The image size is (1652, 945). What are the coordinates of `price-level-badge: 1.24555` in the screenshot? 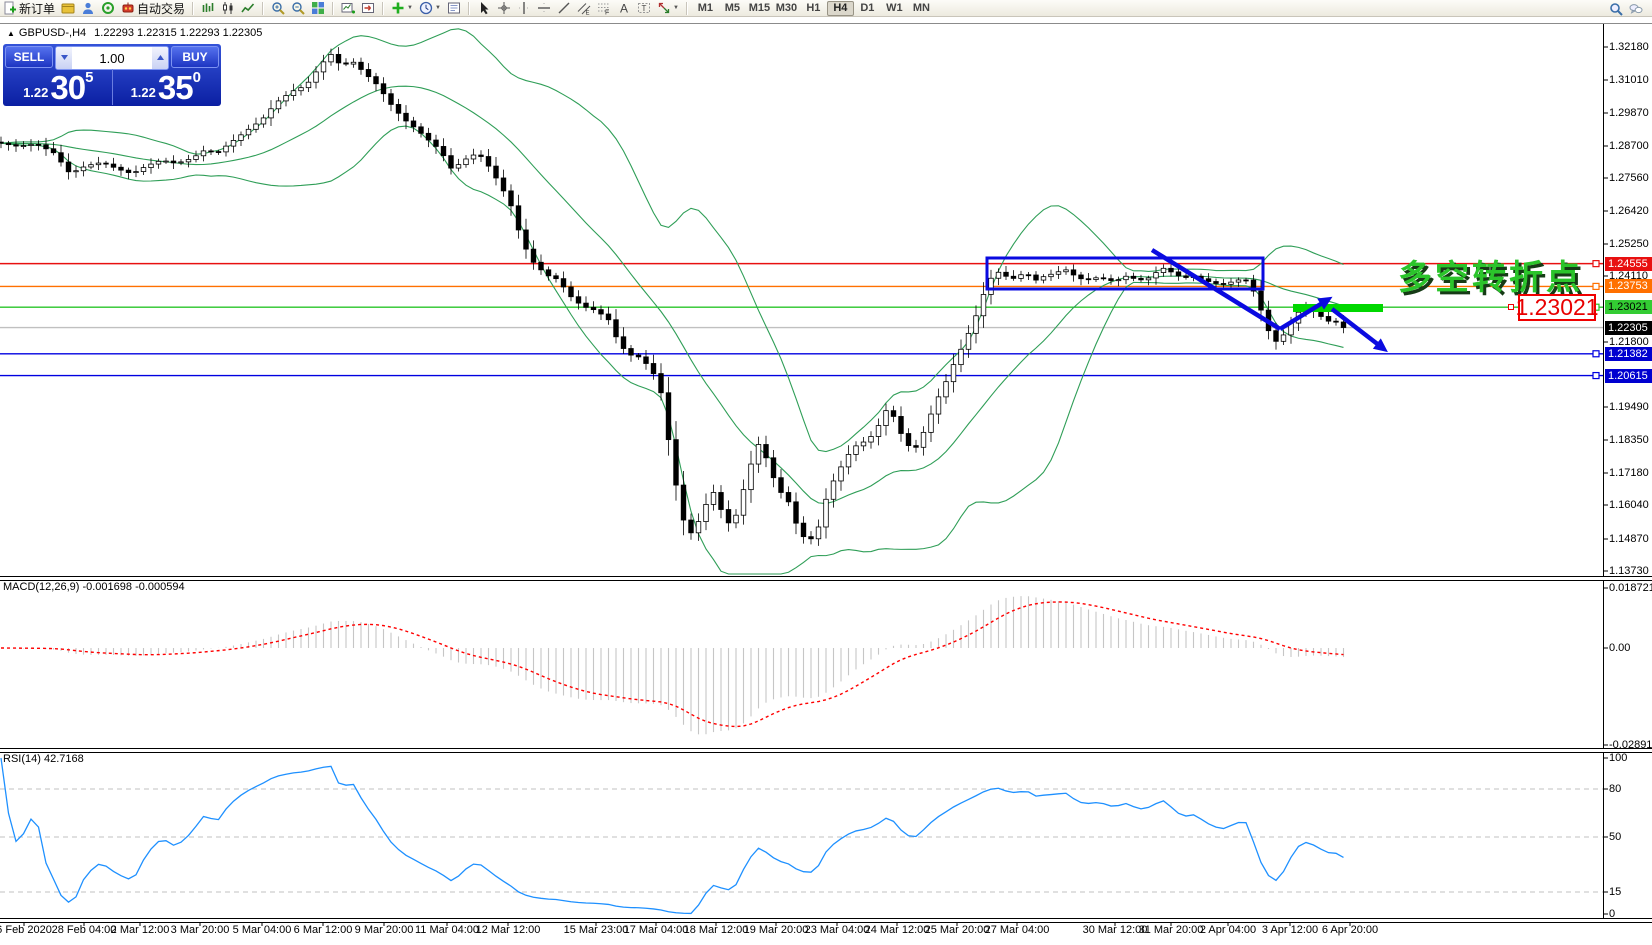 It's located at (1628, 263).